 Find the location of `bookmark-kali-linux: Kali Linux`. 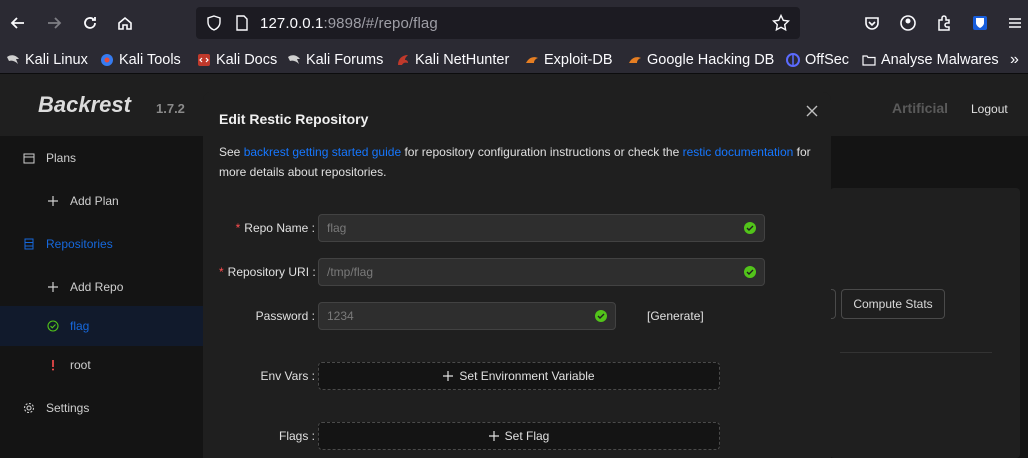

bookmark-kali-linux: Kali Linux is located at coordinates (47, 60).